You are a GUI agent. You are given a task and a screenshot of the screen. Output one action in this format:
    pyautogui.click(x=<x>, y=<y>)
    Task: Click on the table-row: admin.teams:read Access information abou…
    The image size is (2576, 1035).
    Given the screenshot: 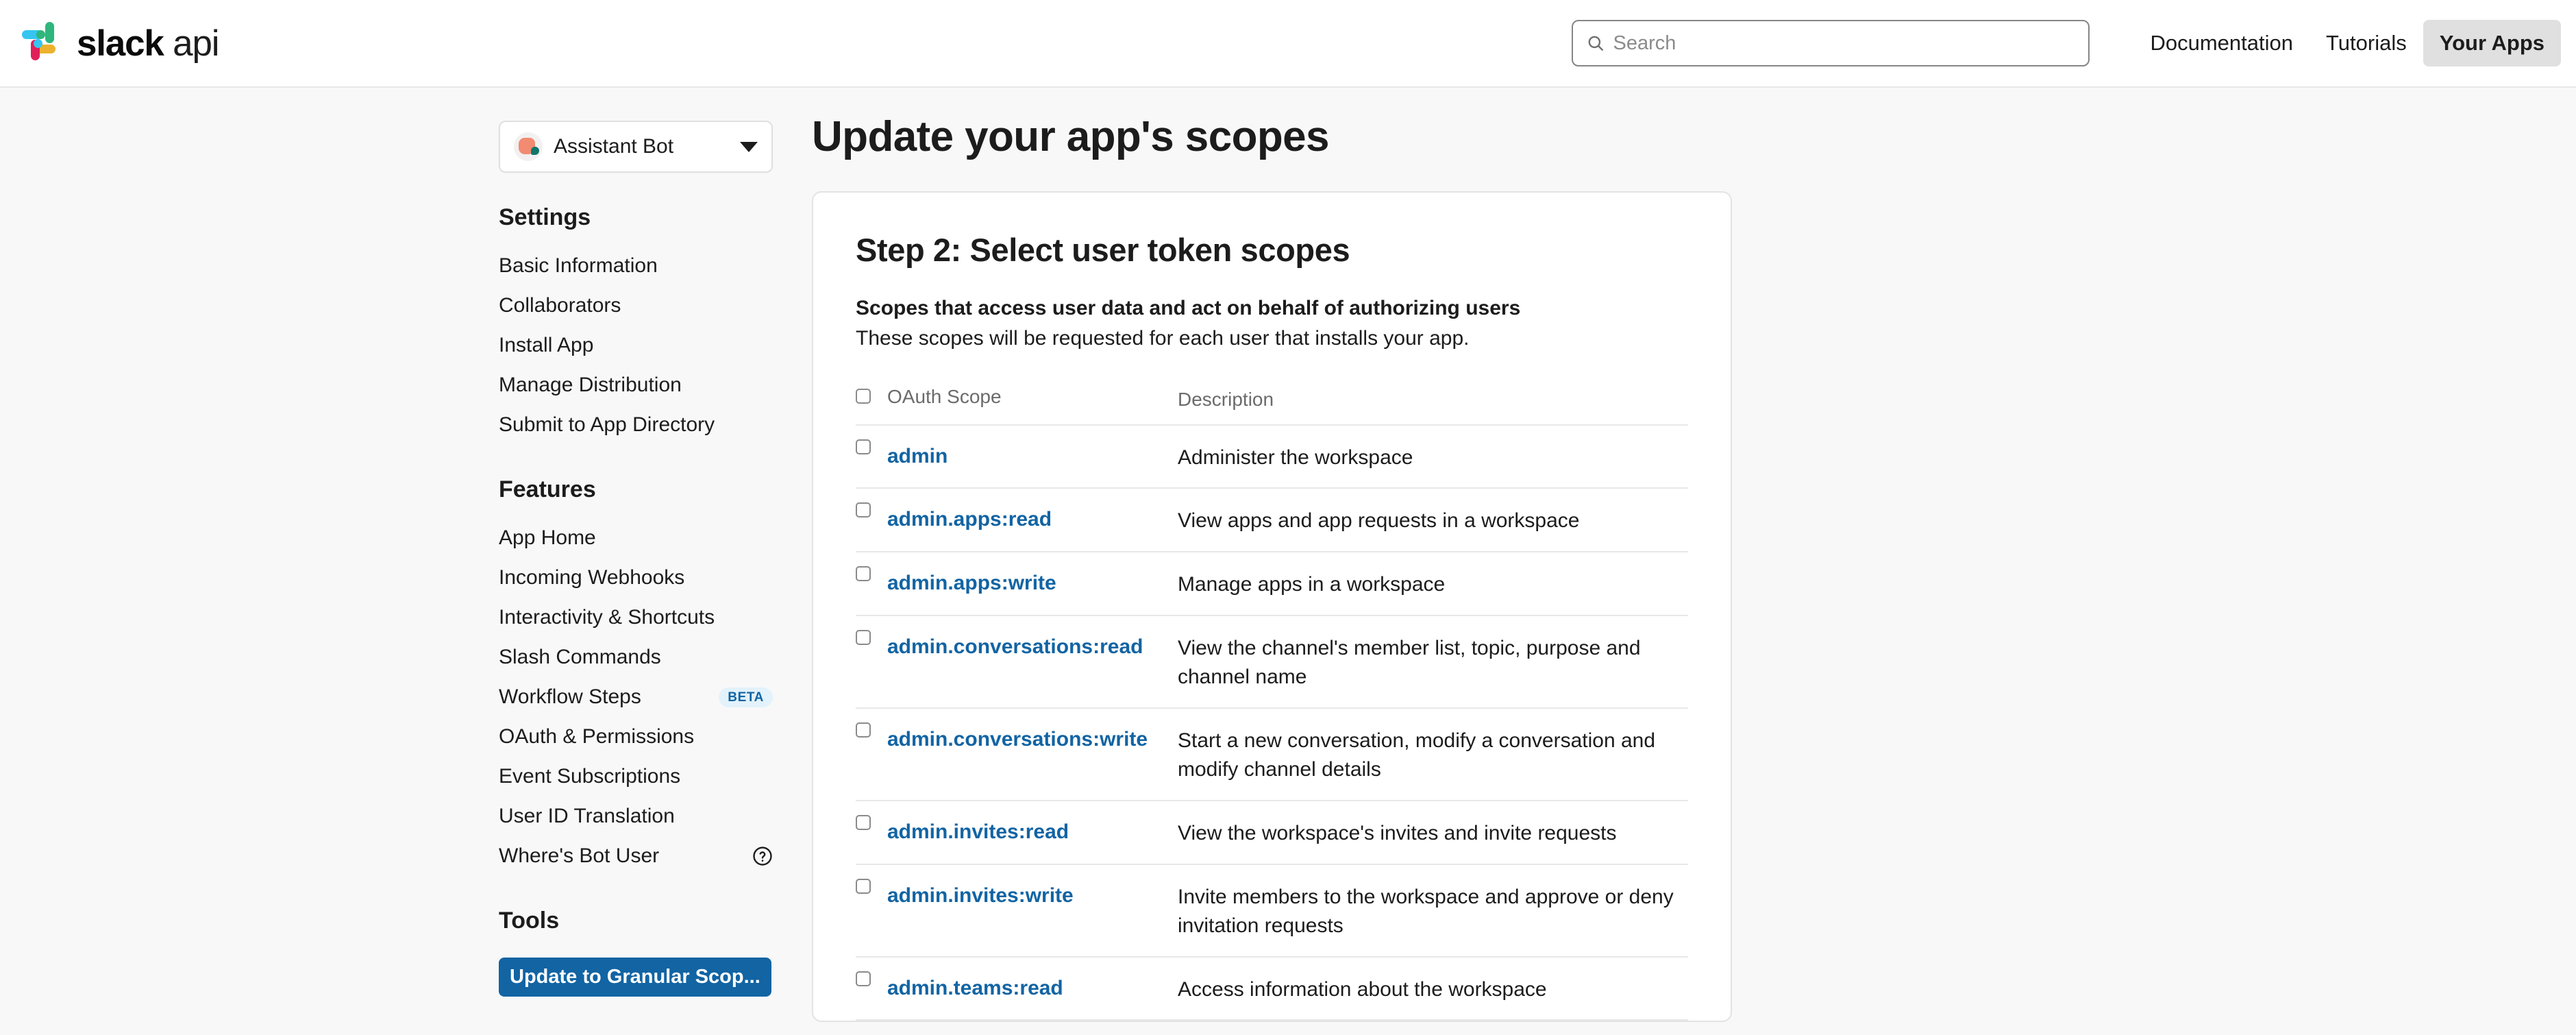 What is the action you would take?
    pyautogui.click(x=1272, y=989)
    